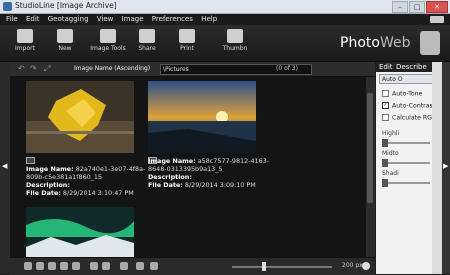  I want to click on sort-select: Image Name (Ascending), so click(116, 68).